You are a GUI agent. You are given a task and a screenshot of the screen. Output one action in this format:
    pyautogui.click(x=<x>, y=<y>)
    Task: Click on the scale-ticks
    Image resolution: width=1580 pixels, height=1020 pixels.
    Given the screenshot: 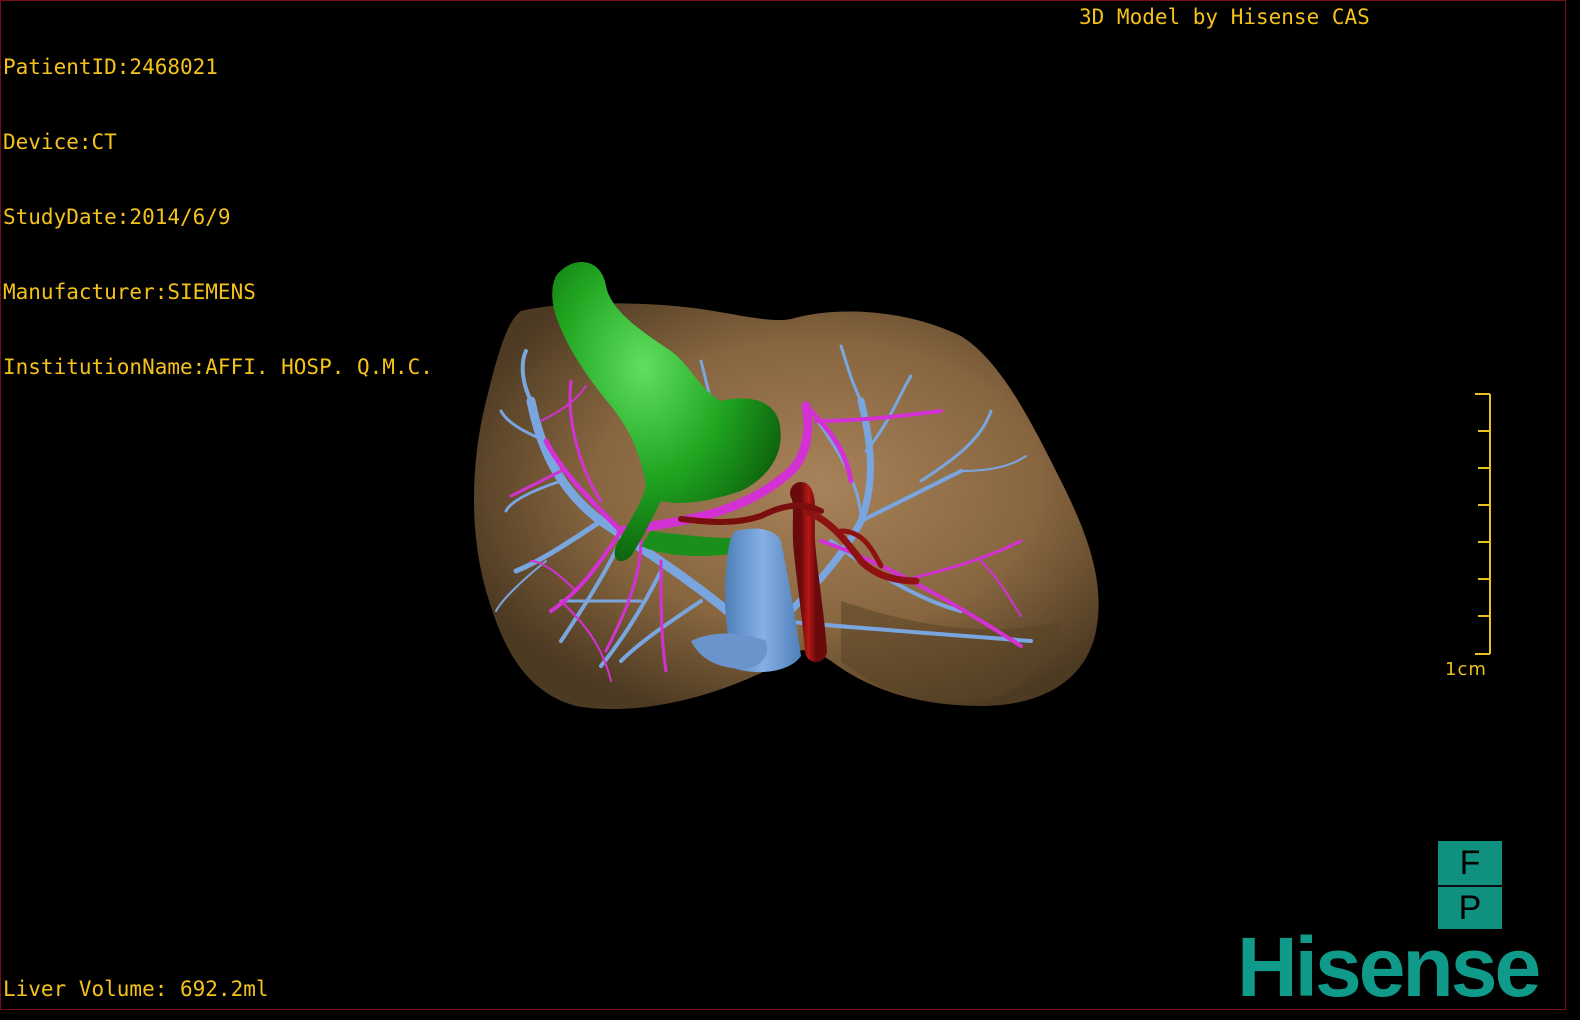 What is the action you would take?
    pyautogui.click(x=1483, y=524)
    